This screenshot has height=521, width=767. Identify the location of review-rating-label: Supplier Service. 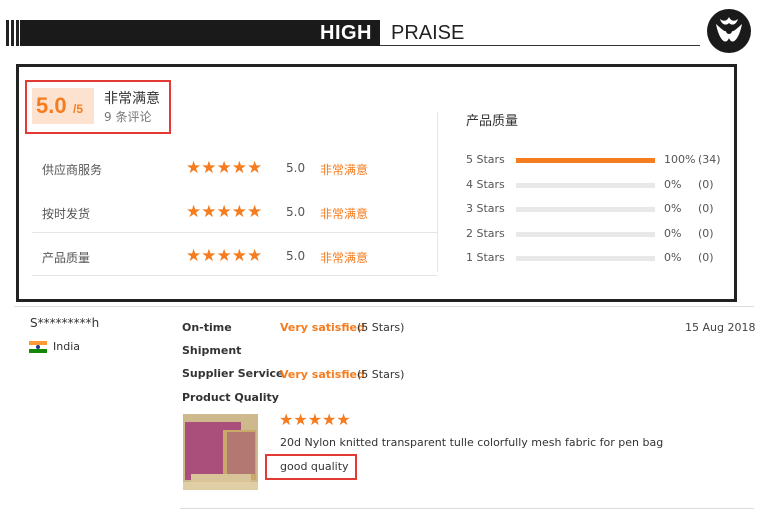
(233, 373).